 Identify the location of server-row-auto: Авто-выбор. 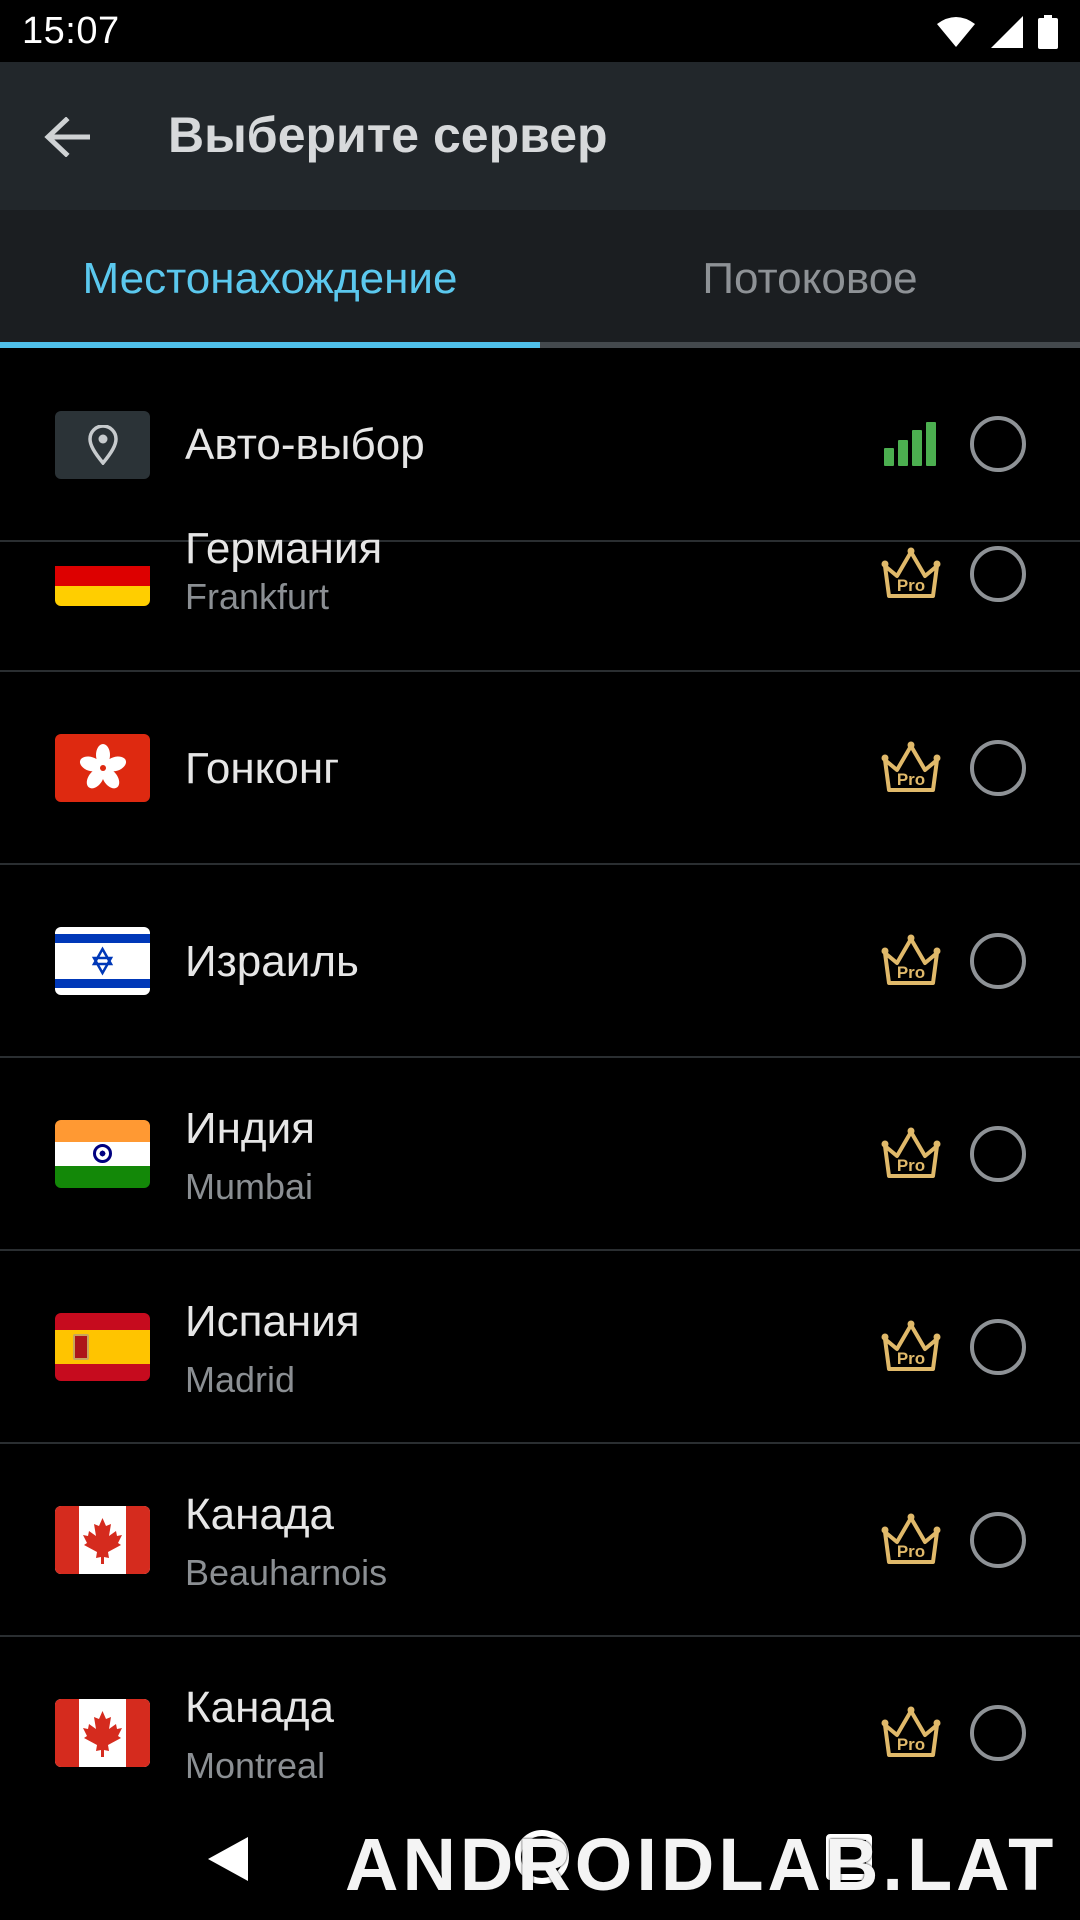
(540, 445).